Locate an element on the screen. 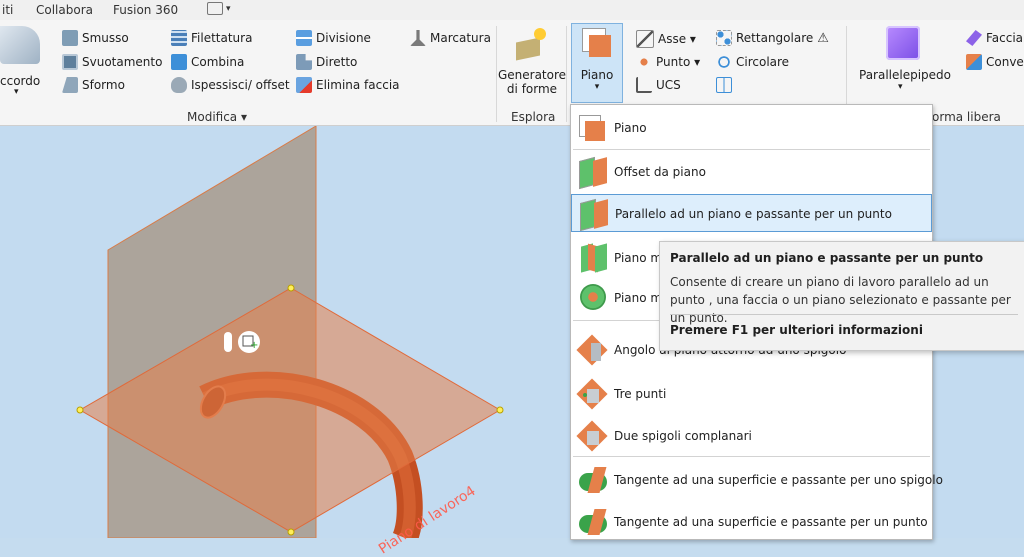 Image resolution: width=1024 pixels, height=557 pixels. generatore-label-2: di forme is located at coordinates (532, 89).